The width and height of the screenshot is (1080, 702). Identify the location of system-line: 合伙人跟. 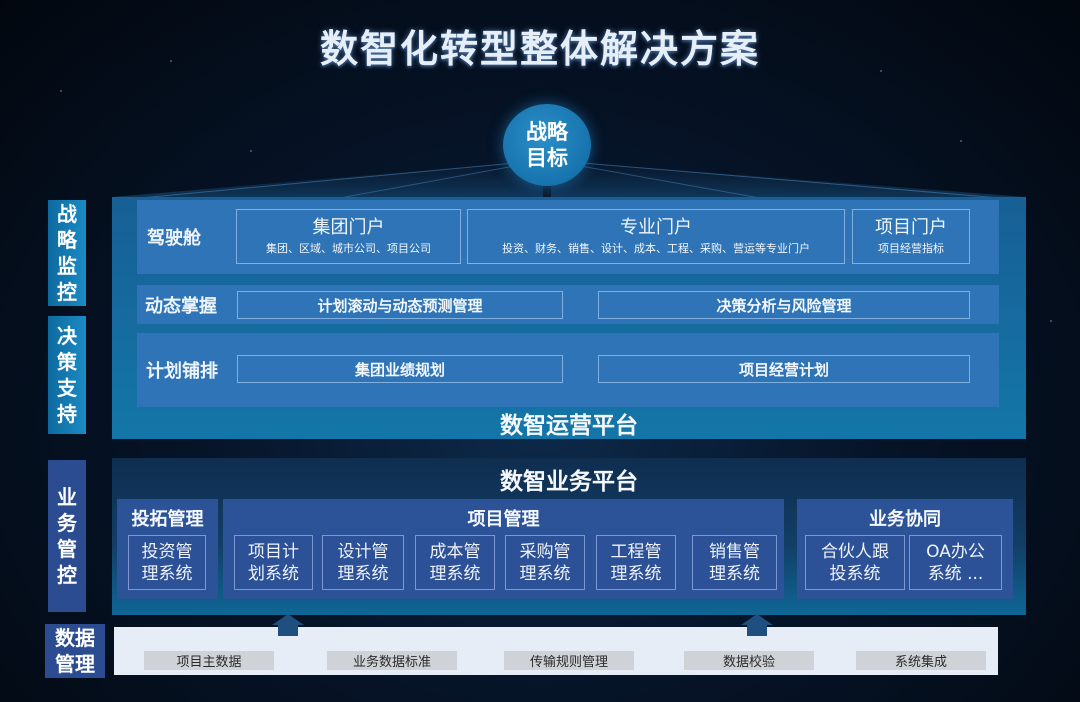
(855, 551).